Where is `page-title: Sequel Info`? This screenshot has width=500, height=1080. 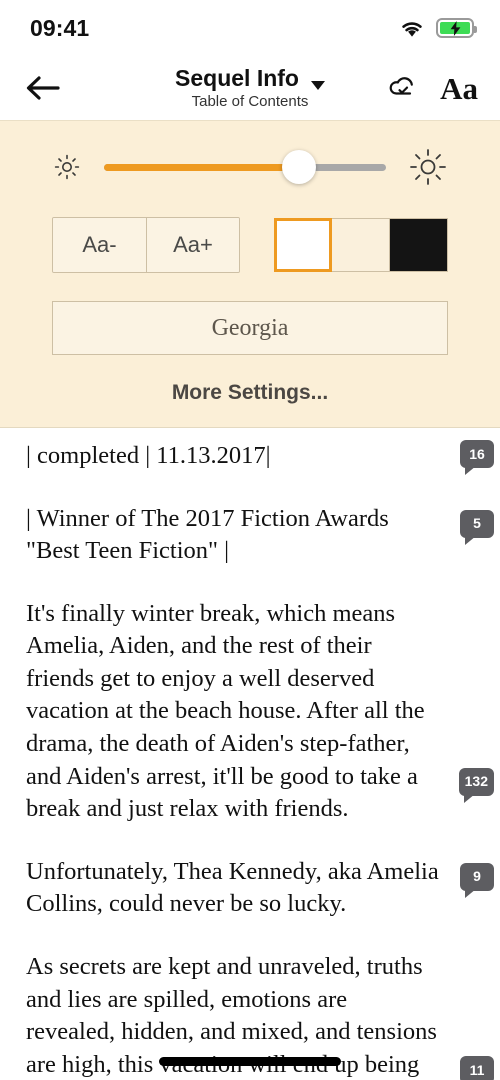 page-title: Sequel Info is located at coordinates (237, 77).